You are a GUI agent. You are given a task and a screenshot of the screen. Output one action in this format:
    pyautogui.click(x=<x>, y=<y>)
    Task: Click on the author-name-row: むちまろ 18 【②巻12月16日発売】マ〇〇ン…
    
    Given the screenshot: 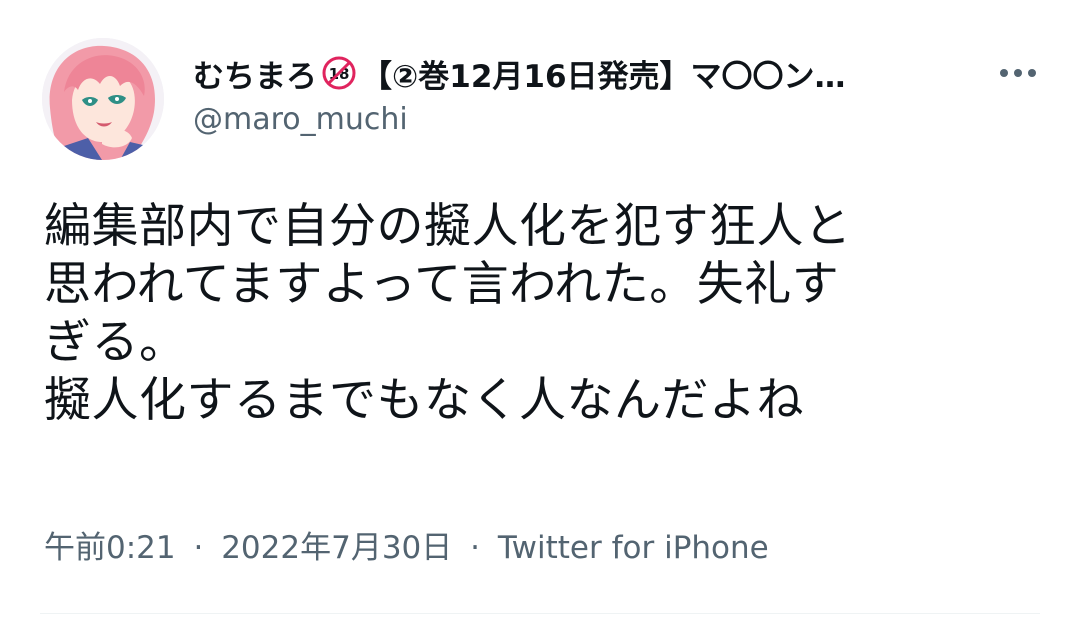 What is the action you would take?
    pyautogui.click(x=583, y=73)
    